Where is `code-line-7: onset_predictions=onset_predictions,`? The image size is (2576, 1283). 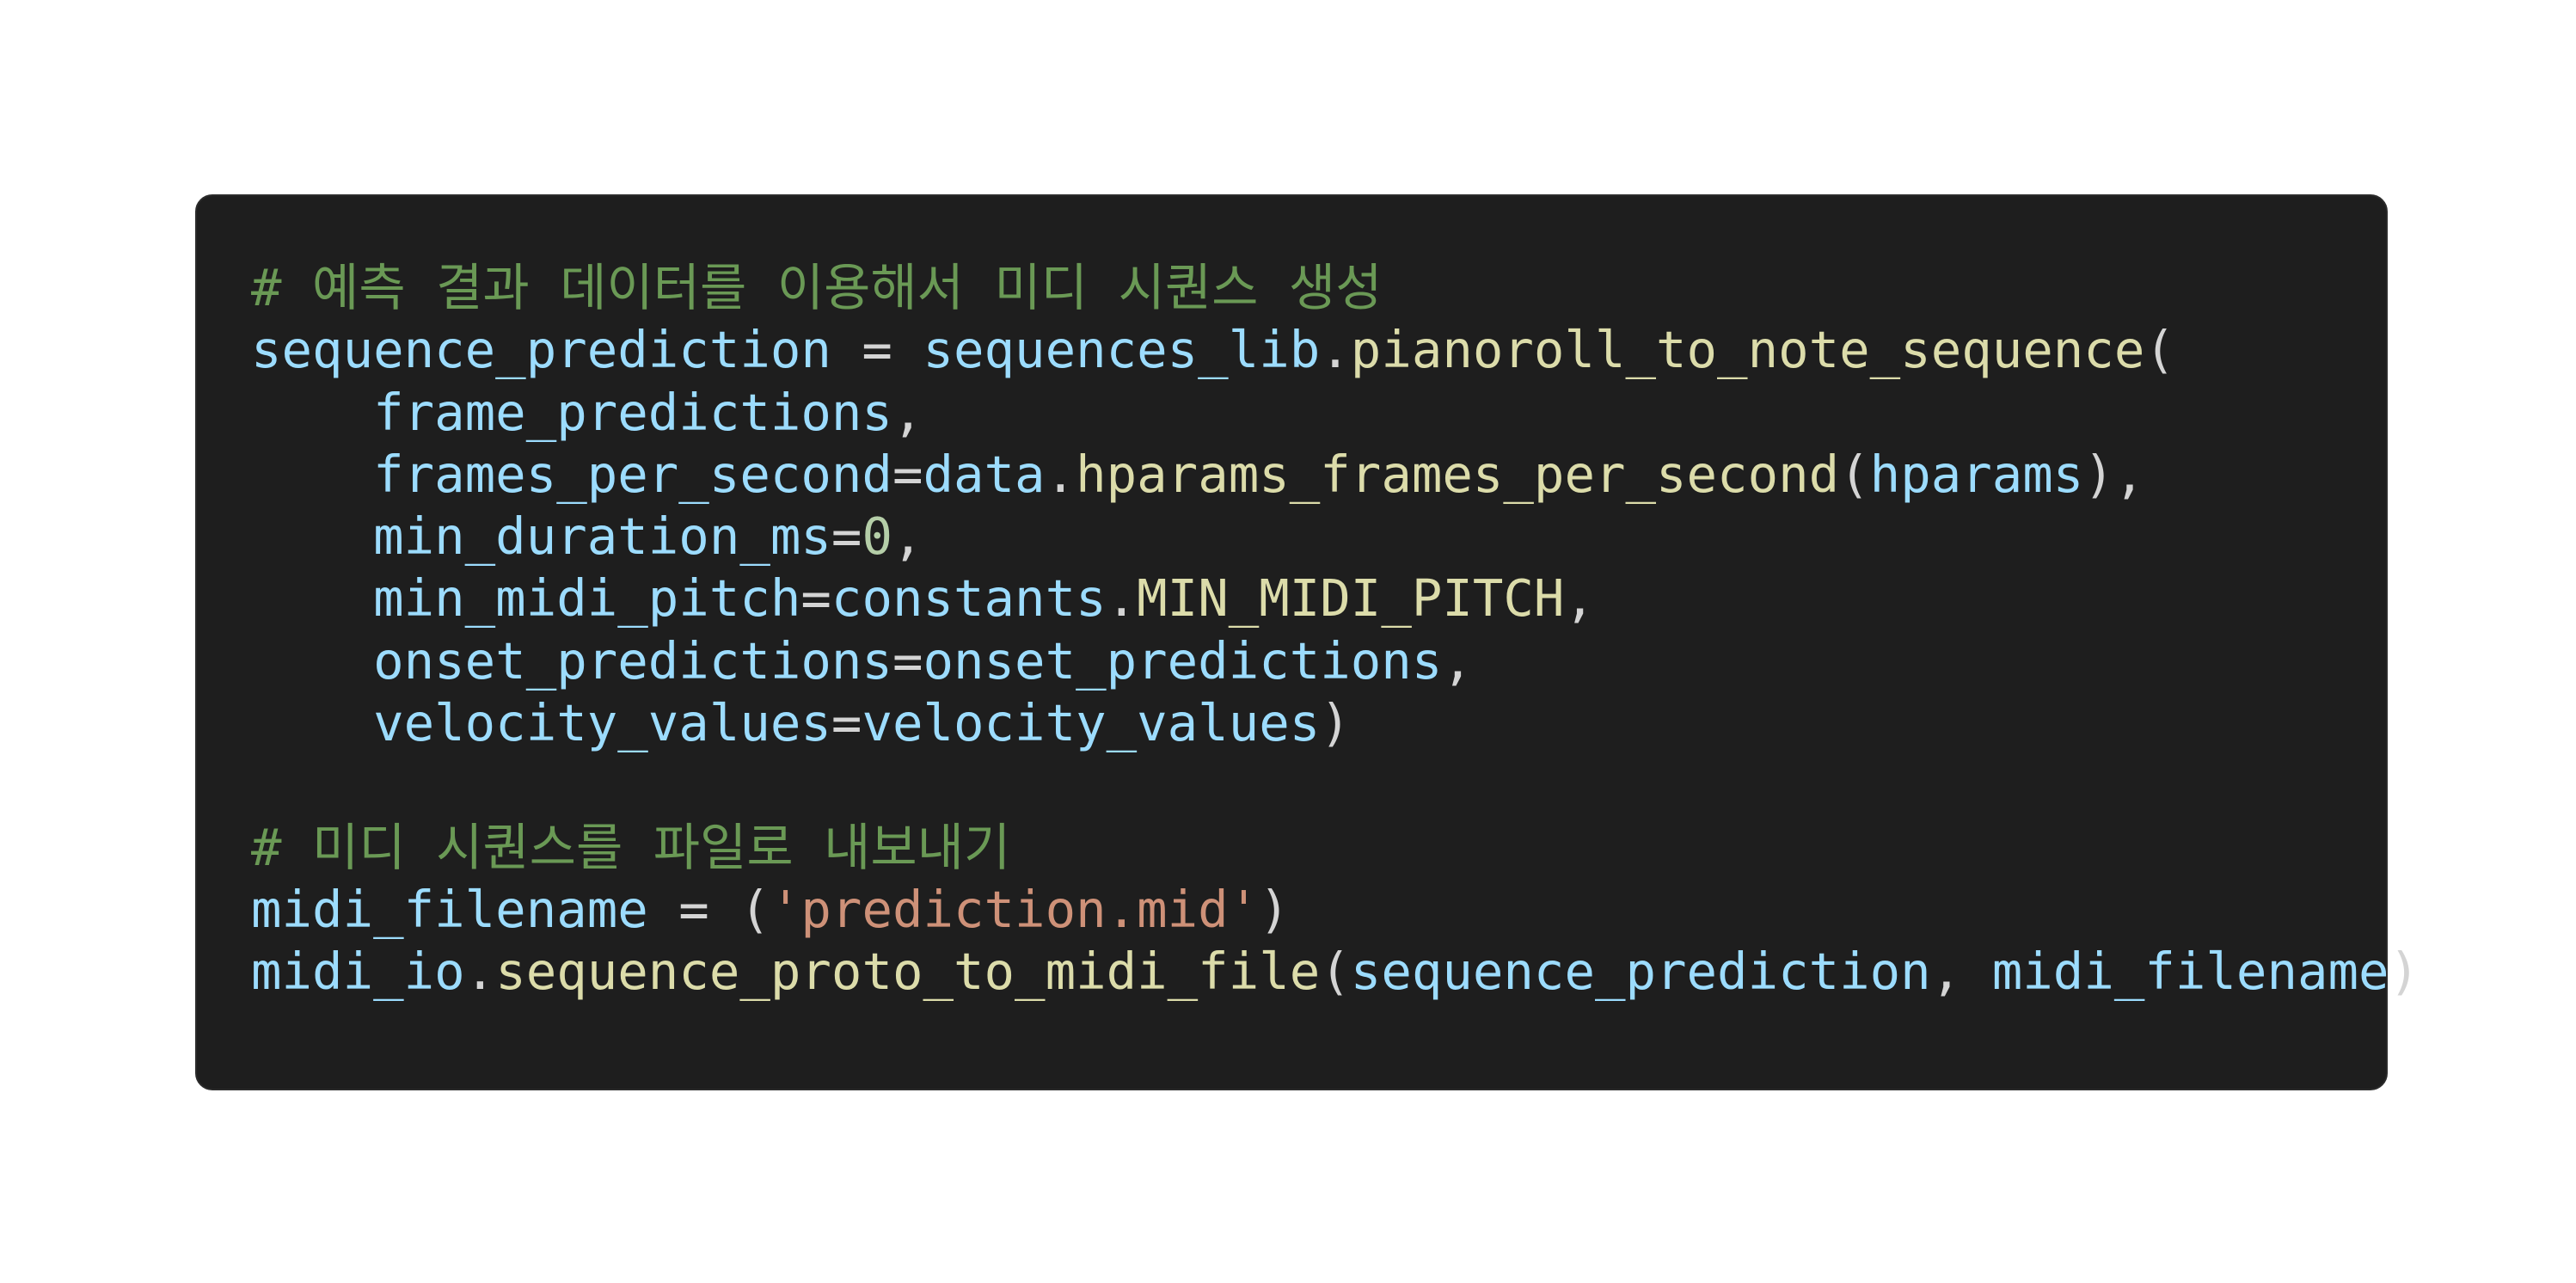
code-line-7: onset_predictions=onset_predictions, is located at coordinates (923, 660).